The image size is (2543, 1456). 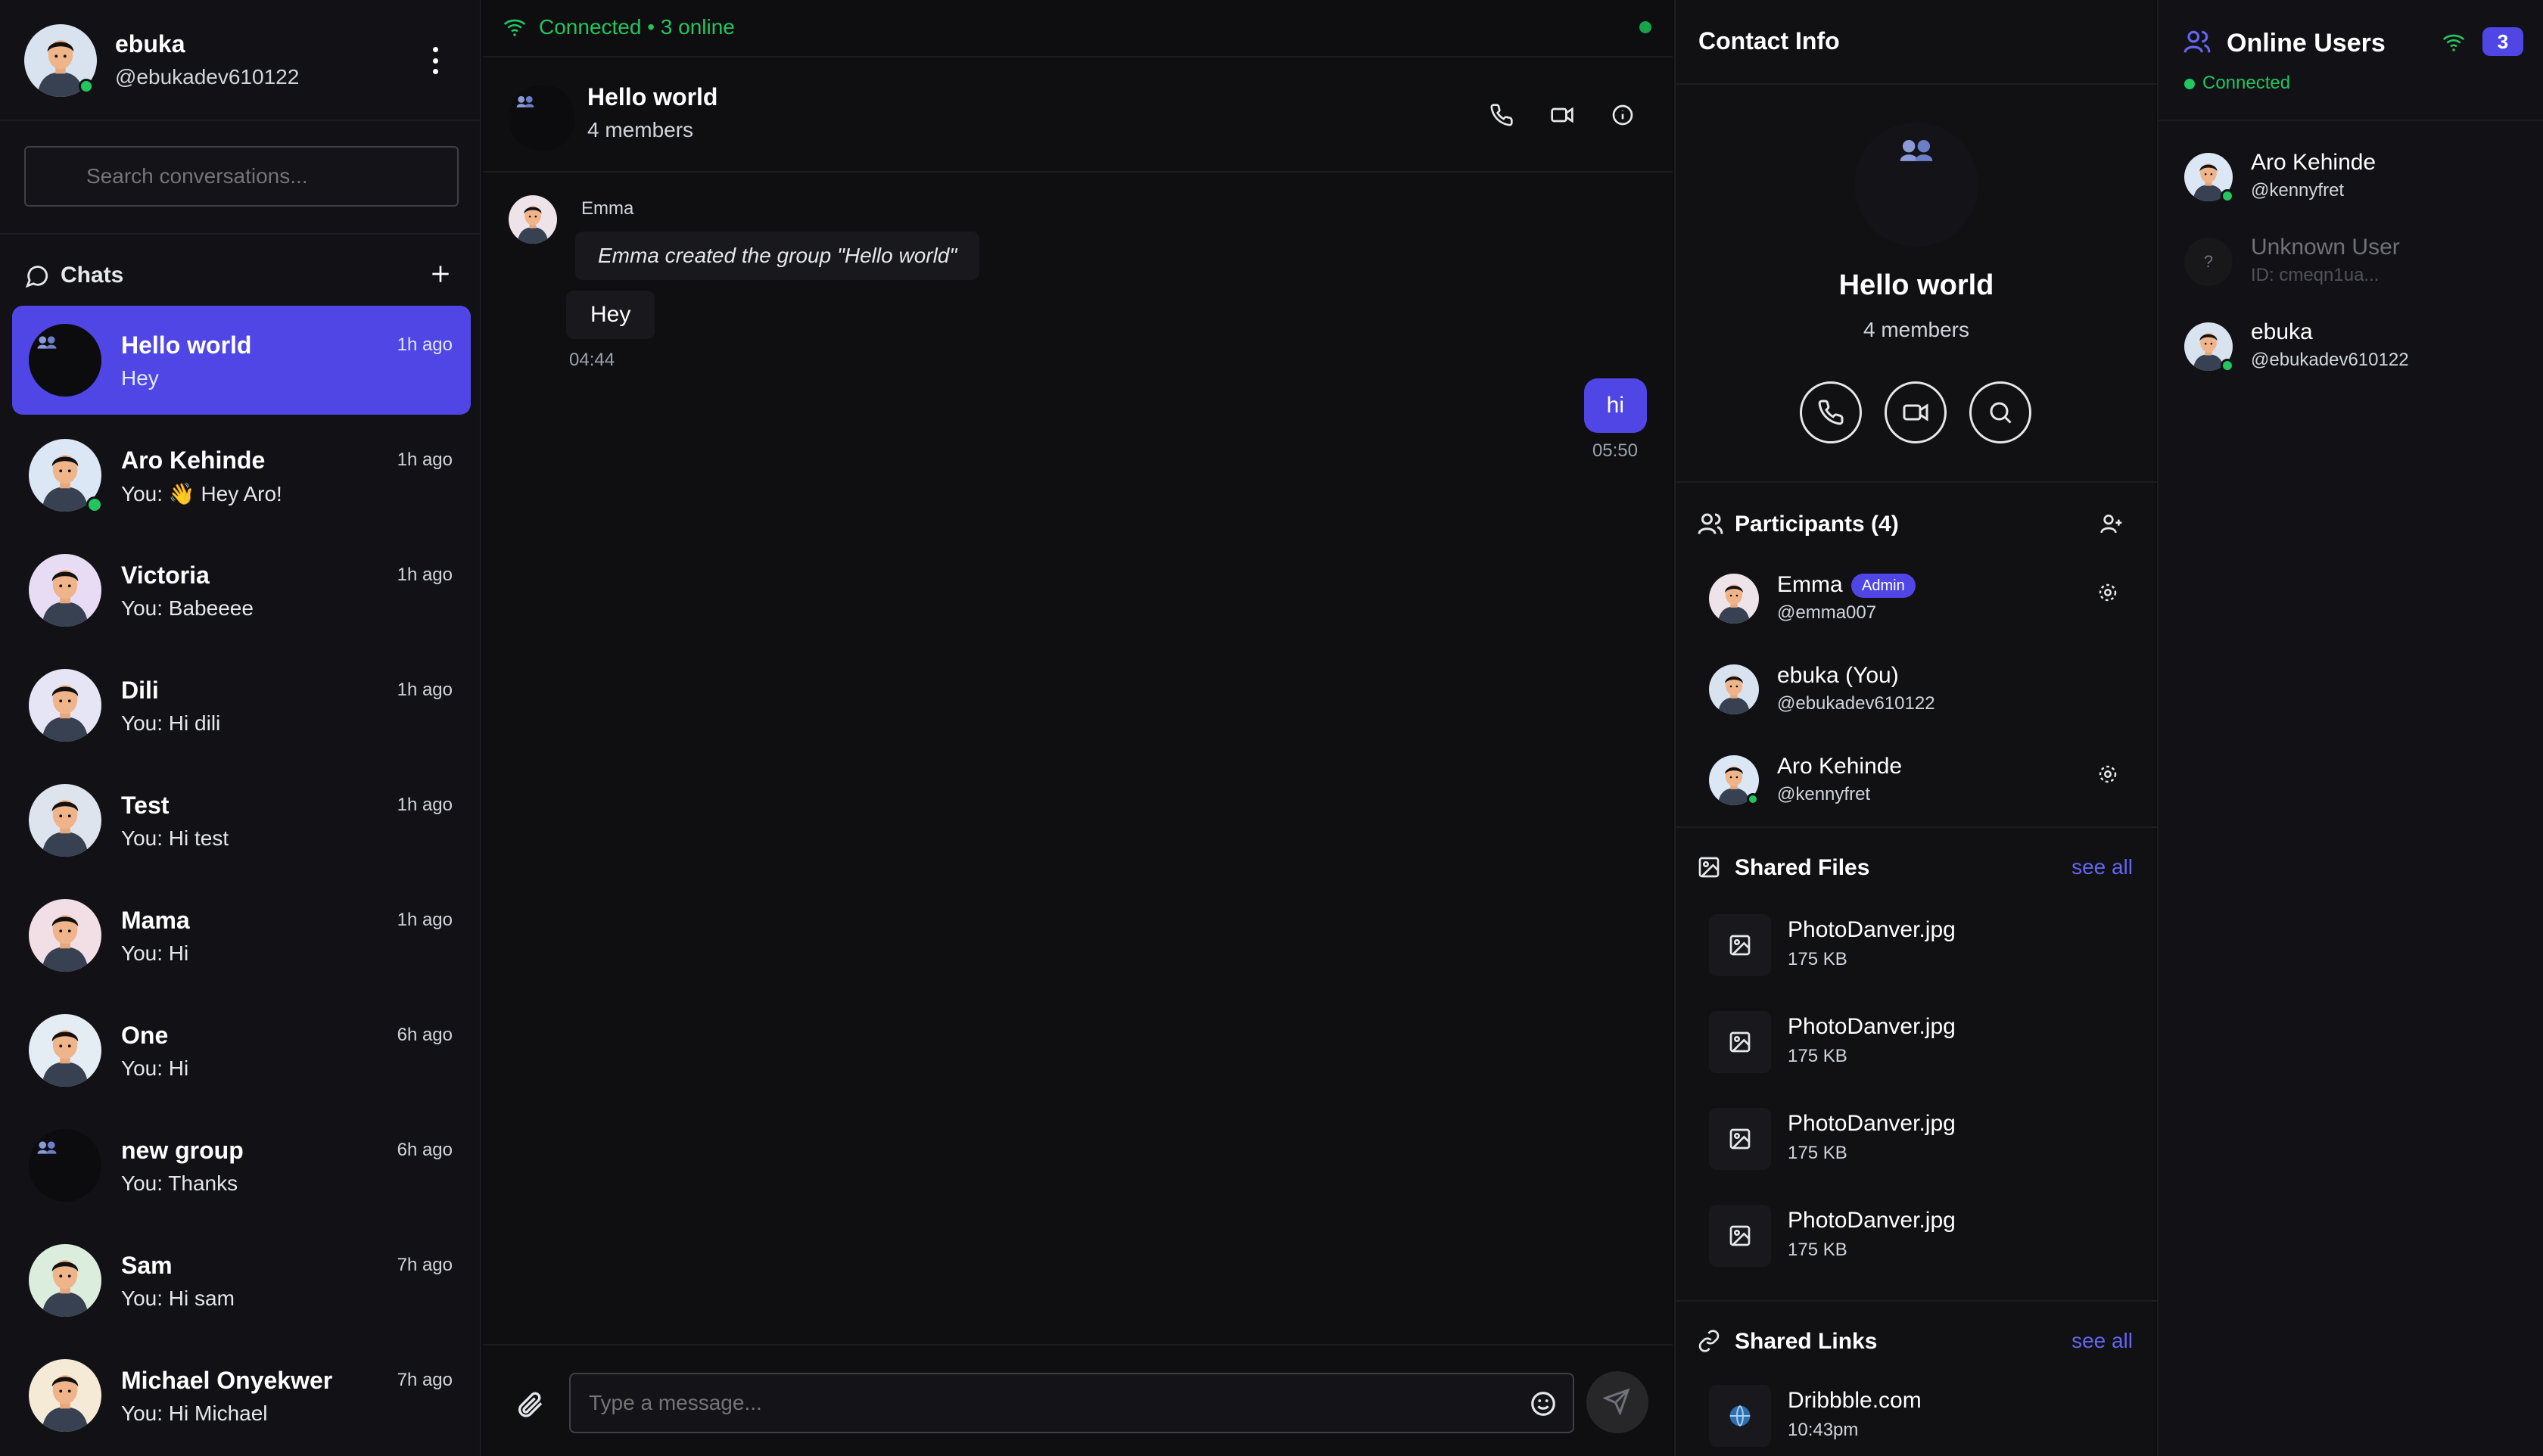 I want to click on conversation-item: Hello world Hey 1h ago, so click(x=241, y=360).